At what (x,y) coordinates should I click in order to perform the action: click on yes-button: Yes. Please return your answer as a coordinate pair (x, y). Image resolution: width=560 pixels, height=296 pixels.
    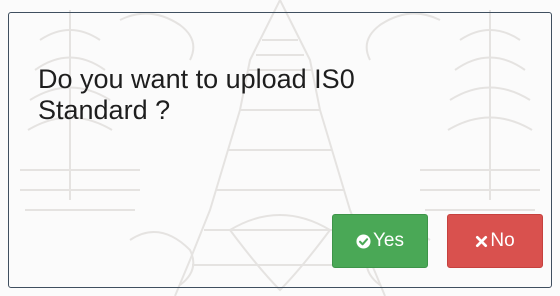
    Looking at the image, I should click on (380, 241).